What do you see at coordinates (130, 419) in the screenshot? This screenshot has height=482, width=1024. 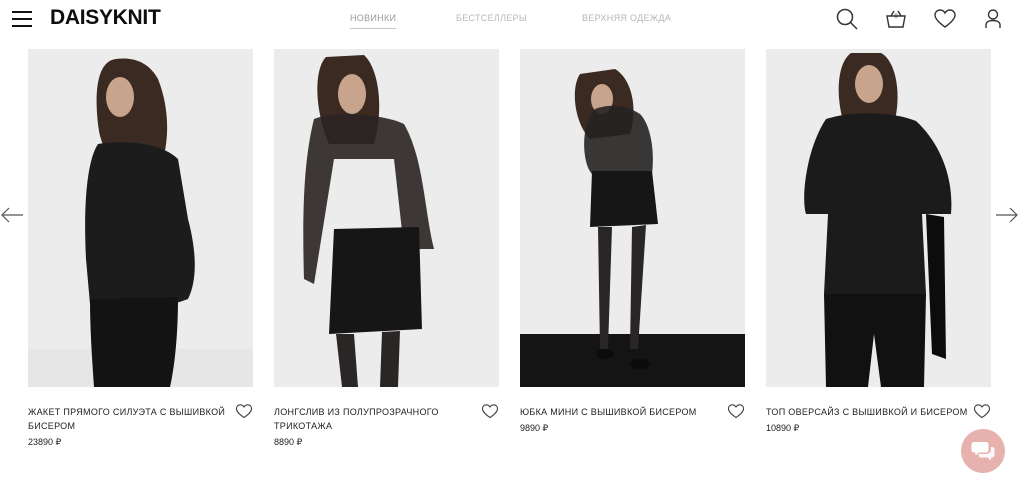 I see `product-name: ЖАКЕТ ПРЯМОГО СИЛУЭТА С ВЫШИВКОЙ БИСЕРОМ` at bounding box center [130, 419].